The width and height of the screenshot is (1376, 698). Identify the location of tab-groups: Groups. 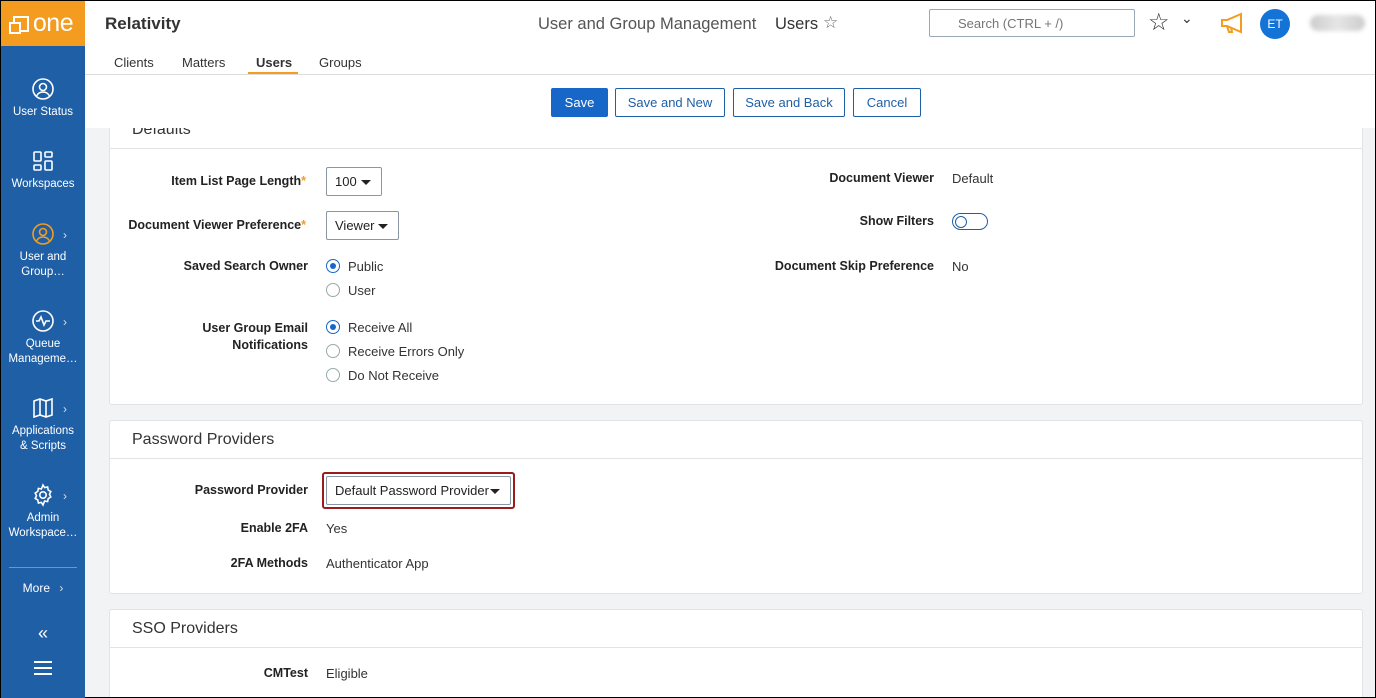
(340, 62).